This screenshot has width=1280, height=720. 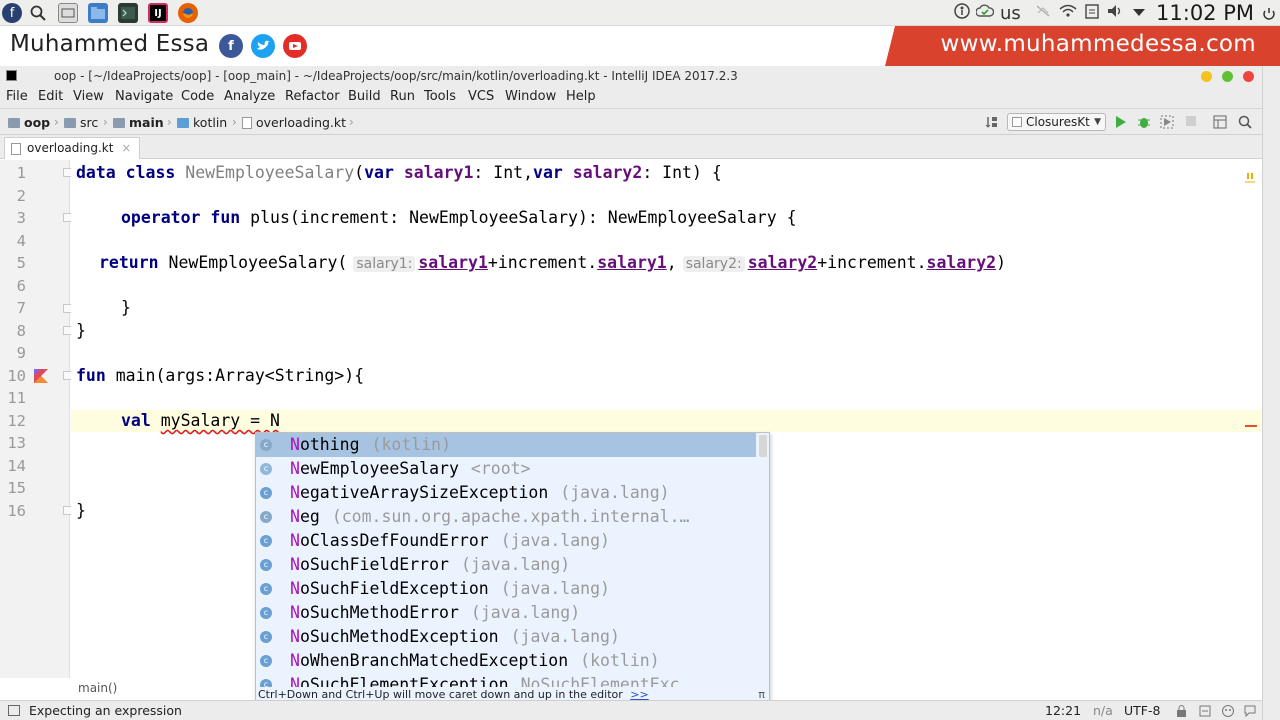 I want to click on terminal-icon, so click(x=128, y=13).